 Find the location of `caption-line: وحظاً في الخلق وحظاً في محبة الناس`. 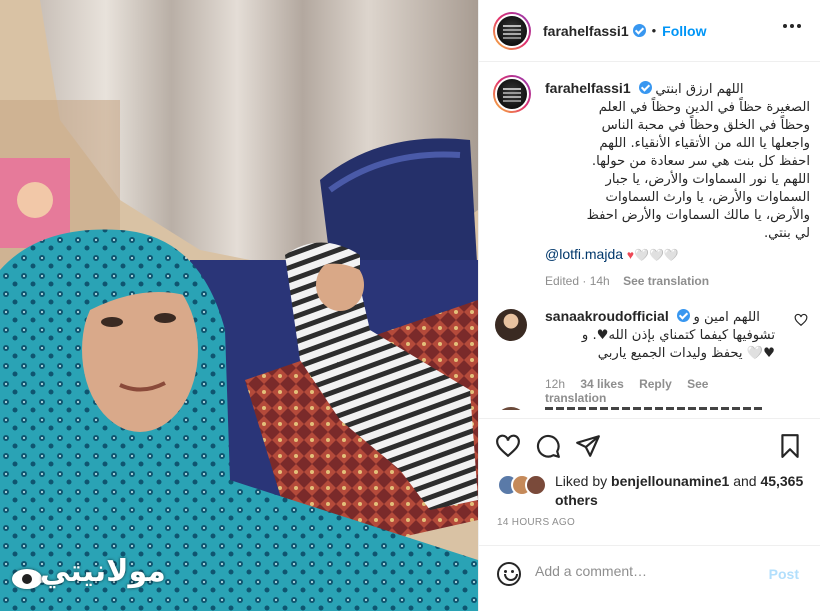

caption-line: وحظاً في الخلق وحظاً في محبة الناس is located at coordinates (705, 125).